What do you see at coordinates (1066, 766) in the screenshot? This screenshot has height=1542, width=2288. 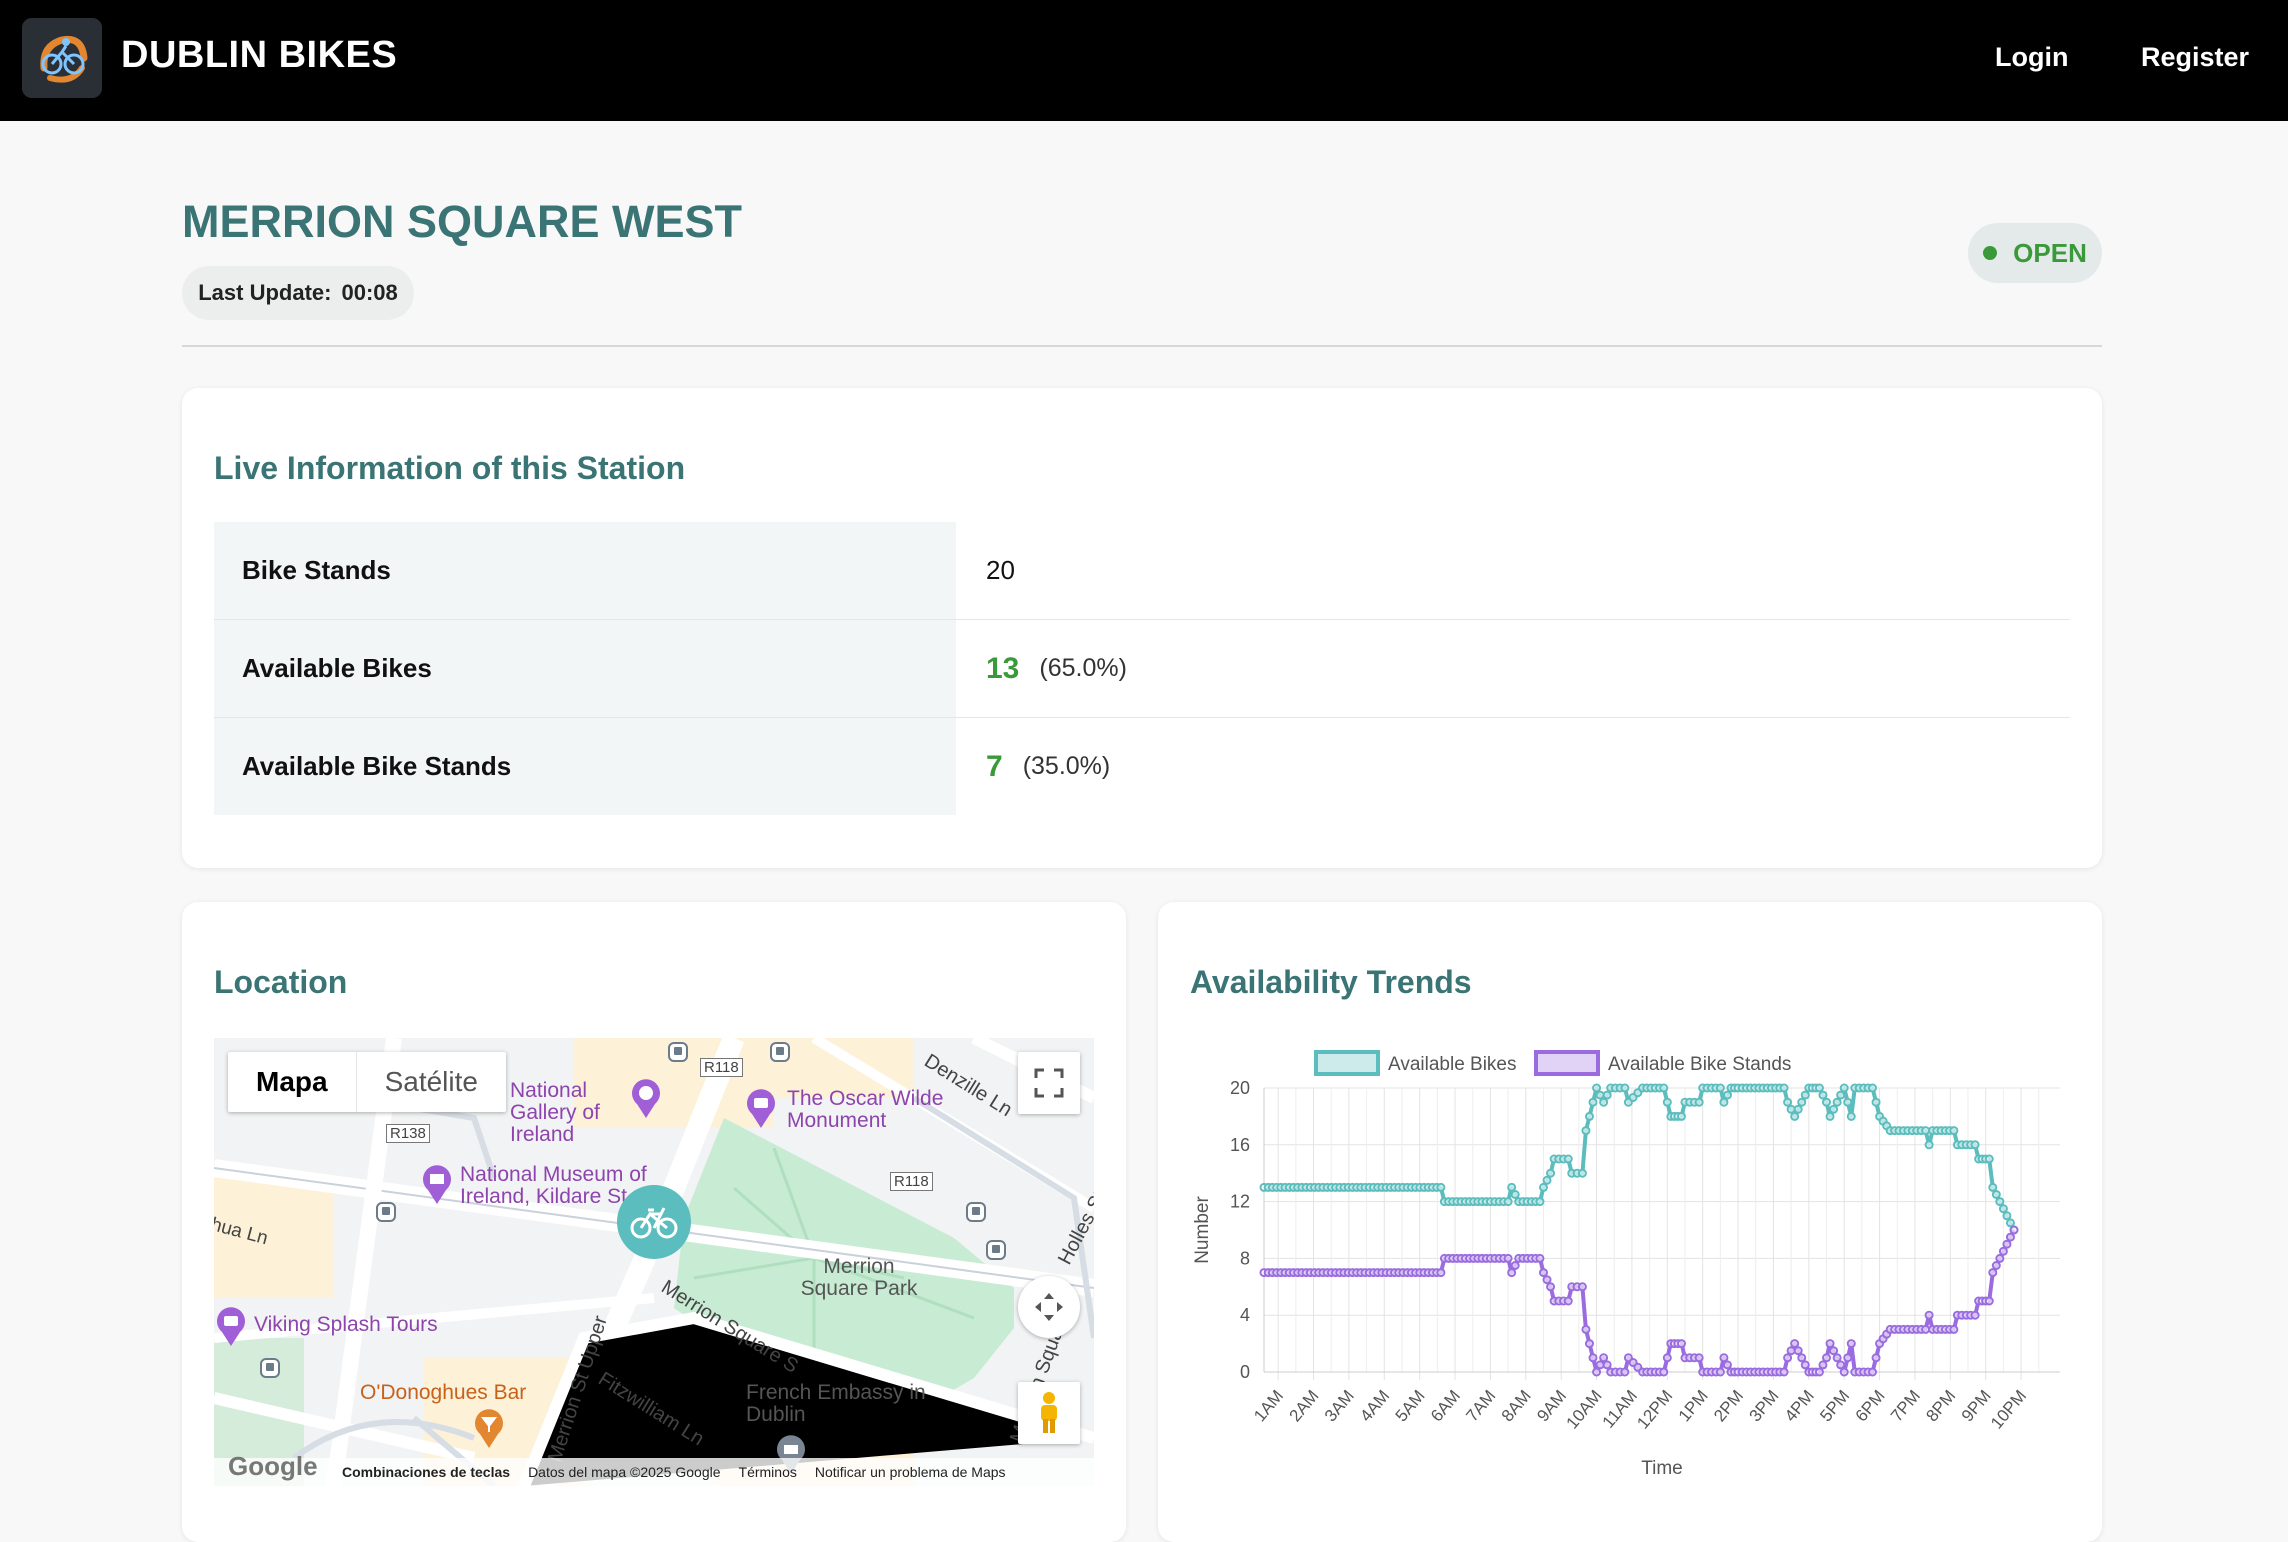 I see `available-stands-pct: (35.0%)` at bounding box center [1066, 766].